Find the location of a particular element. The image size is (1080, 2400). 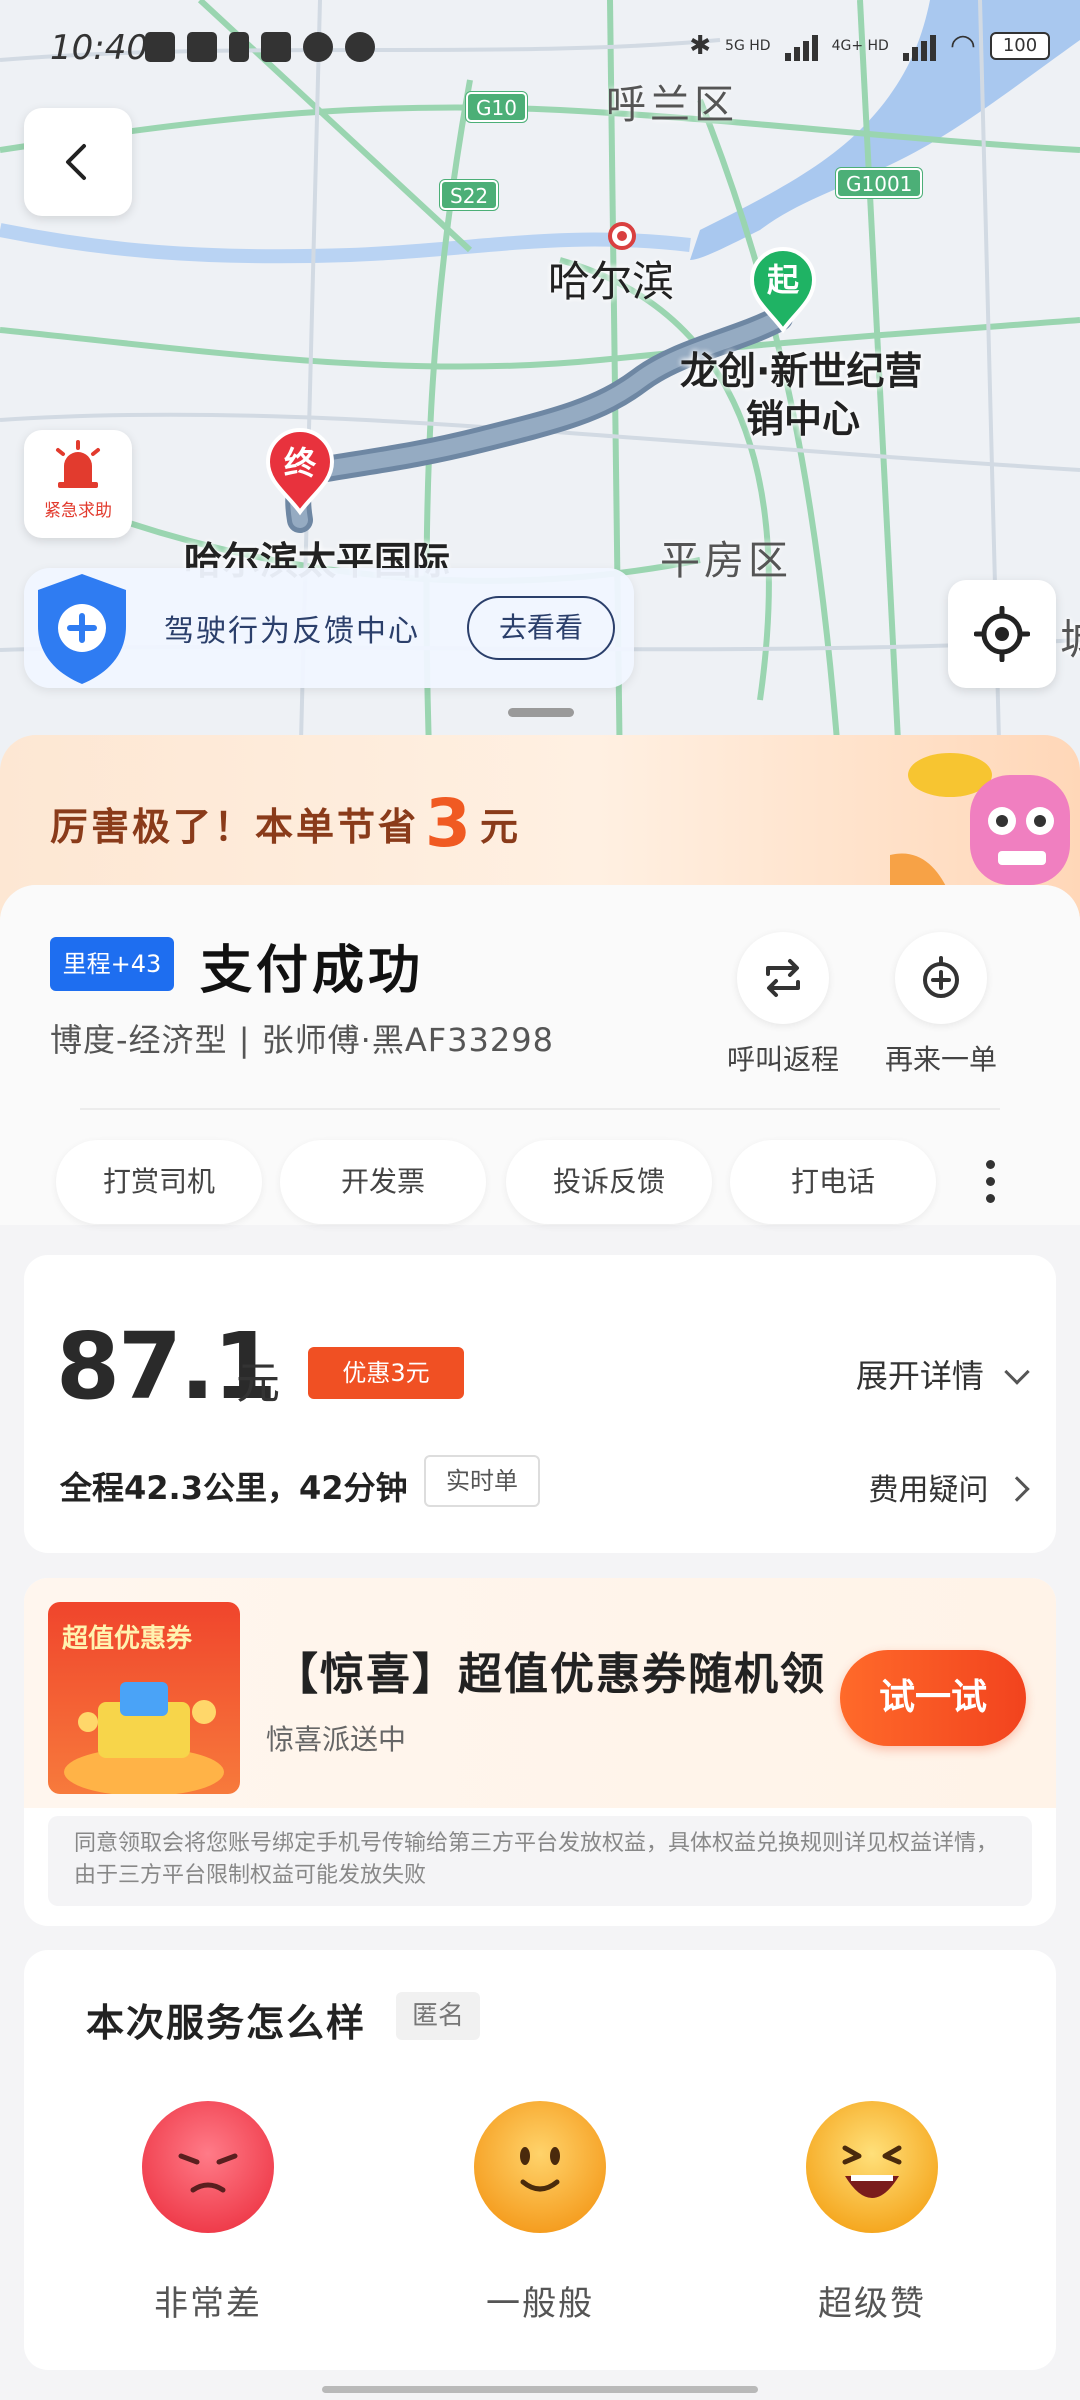

status-time: 10:40 is located at coordinates (99, 48).